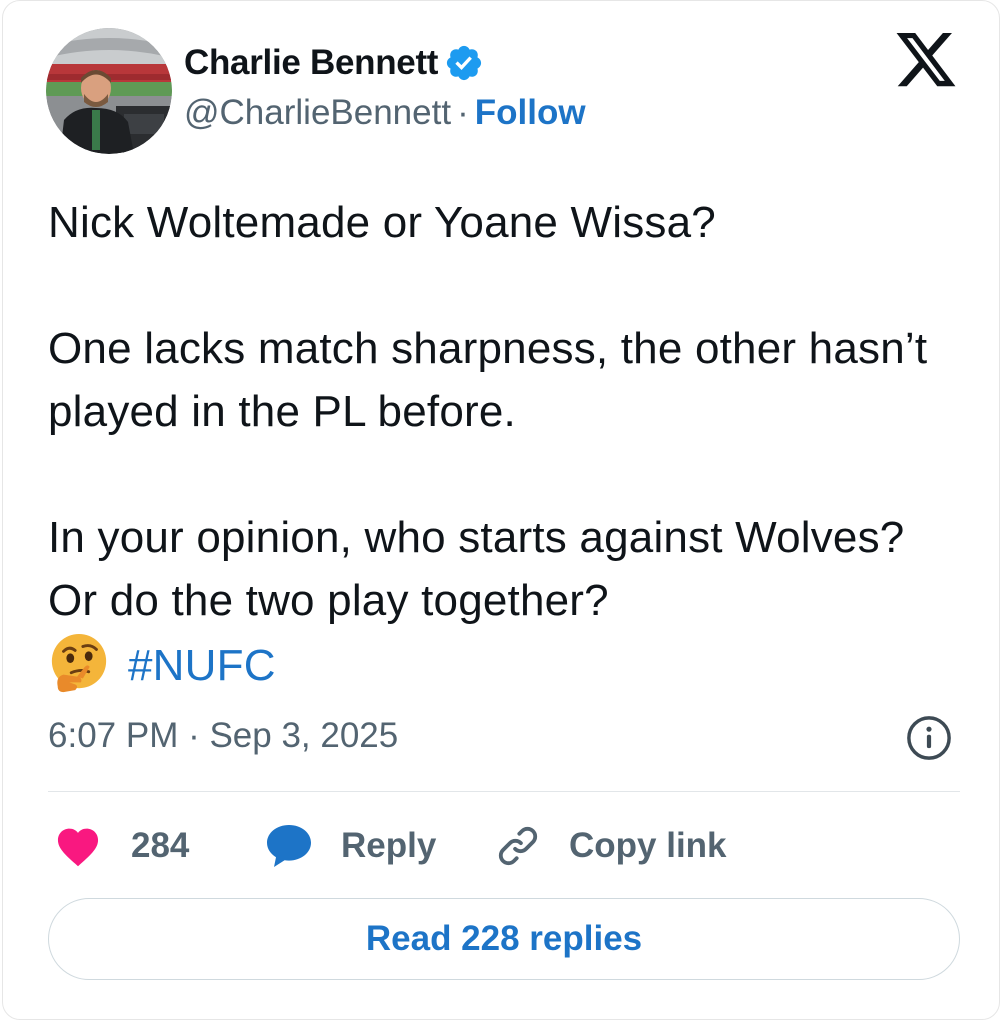 Image resolution: width=1004 pixels, height=1022 pixels. Describe the element at coordinates (530, 113) in the screenshot. I see `follow-button: Follow` at that location.